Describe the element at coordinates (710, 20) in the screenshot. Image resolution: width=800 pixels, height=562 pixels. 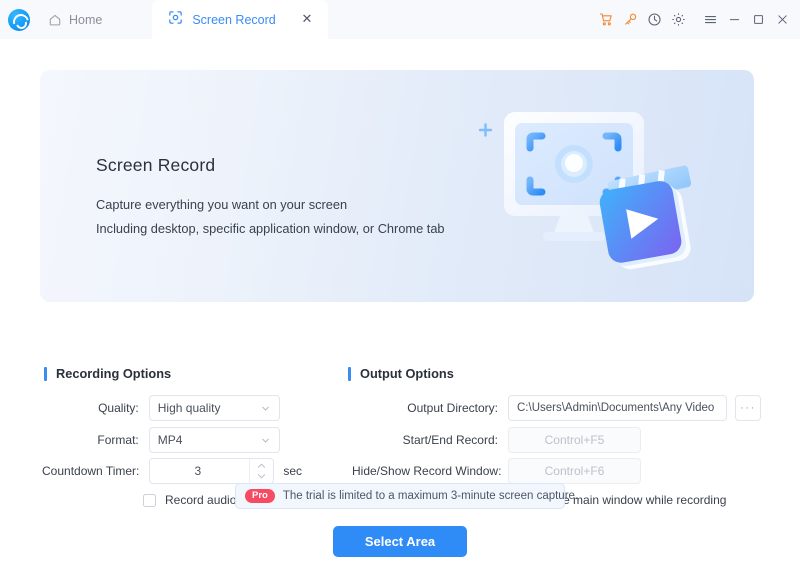
I see `menu-hamburger-icon` at that location.